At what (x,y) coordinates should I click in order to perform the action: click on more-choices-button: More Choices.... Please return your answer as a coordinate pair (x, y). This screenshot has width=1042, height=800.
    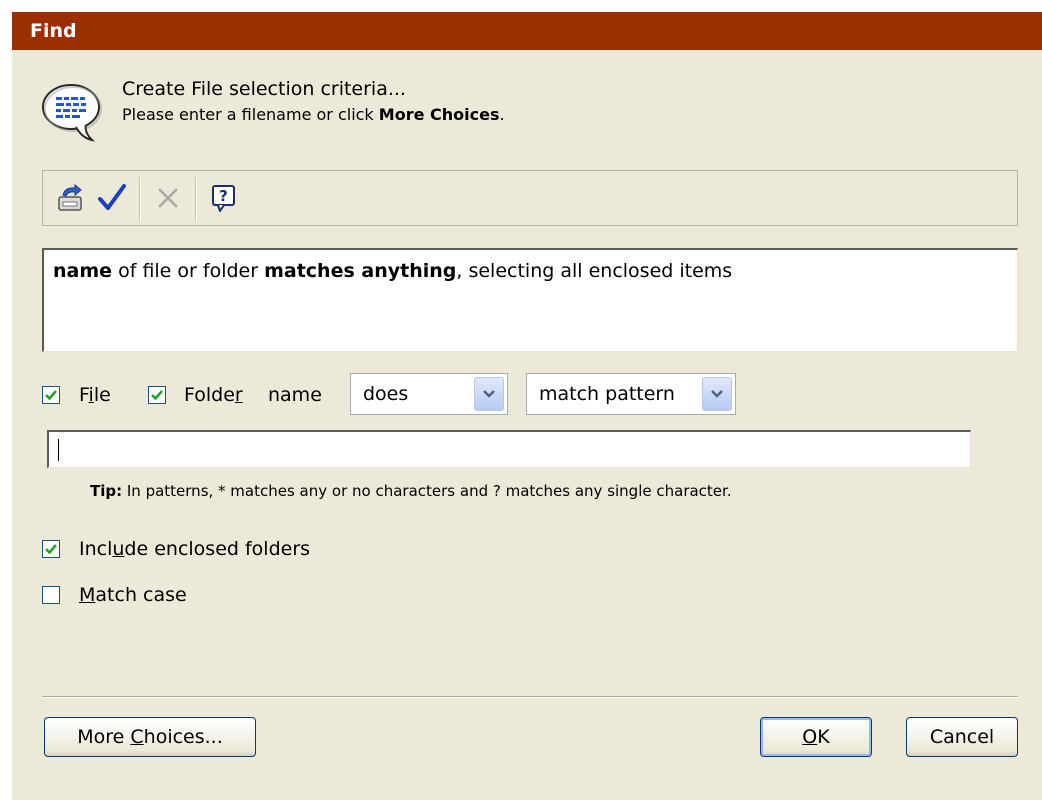
    Looking at the image, I should click on (150, 737).